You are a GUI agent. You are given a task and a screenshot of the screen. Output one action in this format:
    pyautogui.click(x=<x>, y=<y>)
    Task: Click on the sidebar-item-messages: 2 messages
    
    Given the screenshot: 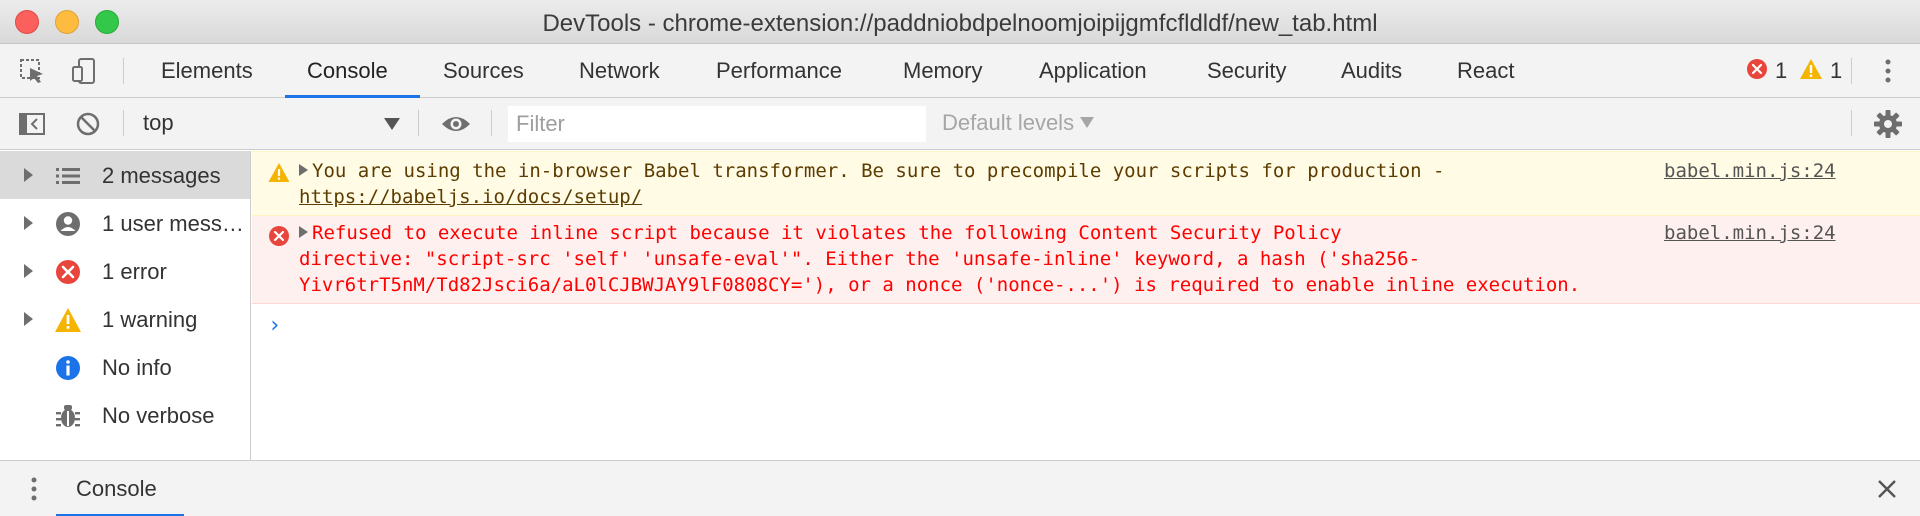 What is the action you would take?
    pyautogui.click(x=125, y=175)
    